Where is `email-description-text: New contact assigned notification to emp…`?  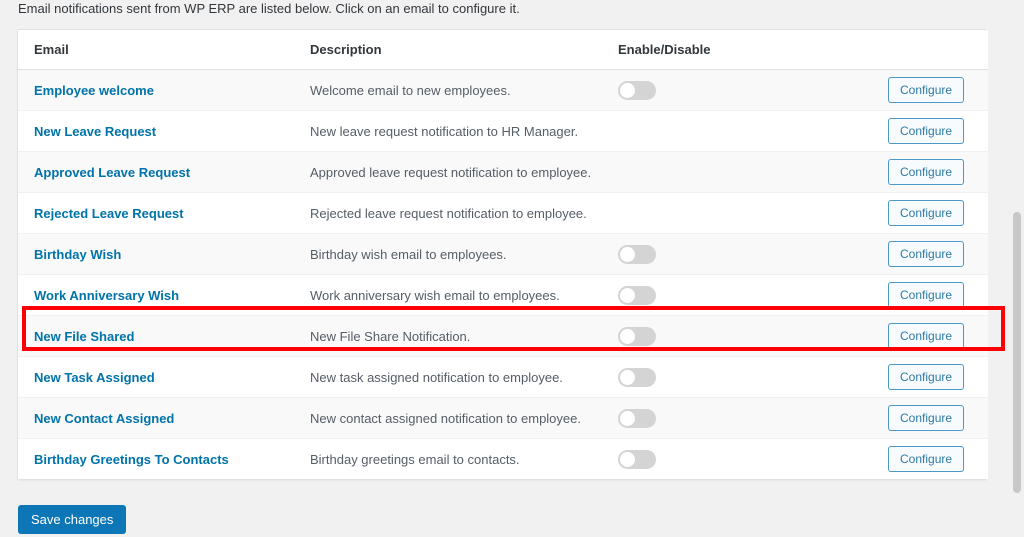 email-description-text: New contact assigned notification to emp… is located at coordinates (445, 418).